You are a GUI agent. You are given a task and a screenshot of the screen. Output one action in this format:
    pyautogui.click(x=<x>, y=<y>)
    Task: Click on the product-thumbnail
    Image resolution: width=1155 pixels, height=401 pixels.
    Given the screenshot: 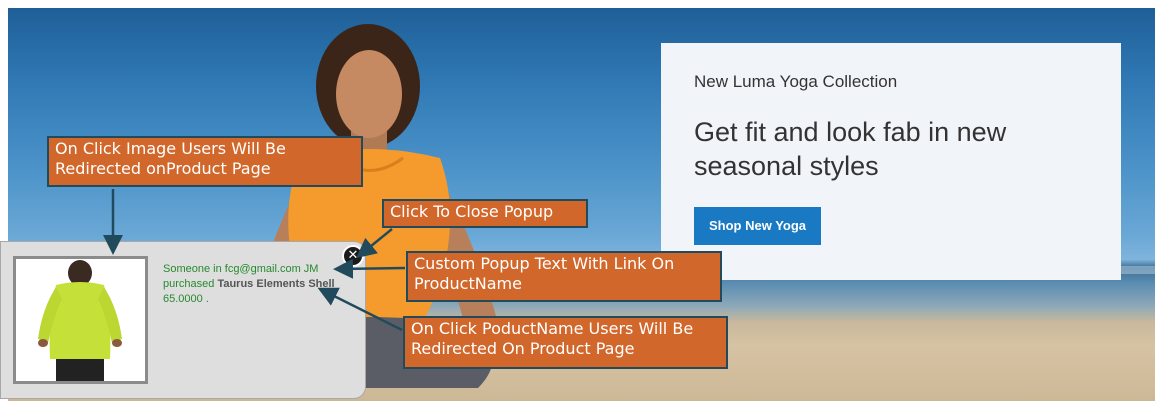 What is the action you would take?
    pyautogui.click(x=80, y=320)
    